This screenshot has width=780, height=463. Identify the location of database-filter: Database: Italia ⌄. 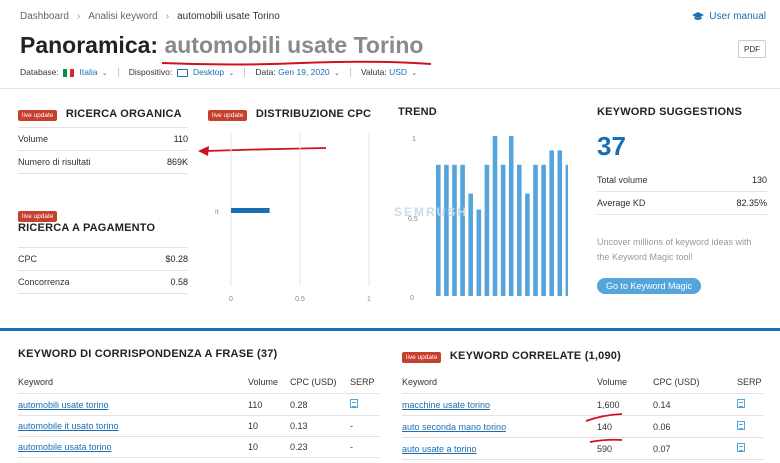
(64, 72).